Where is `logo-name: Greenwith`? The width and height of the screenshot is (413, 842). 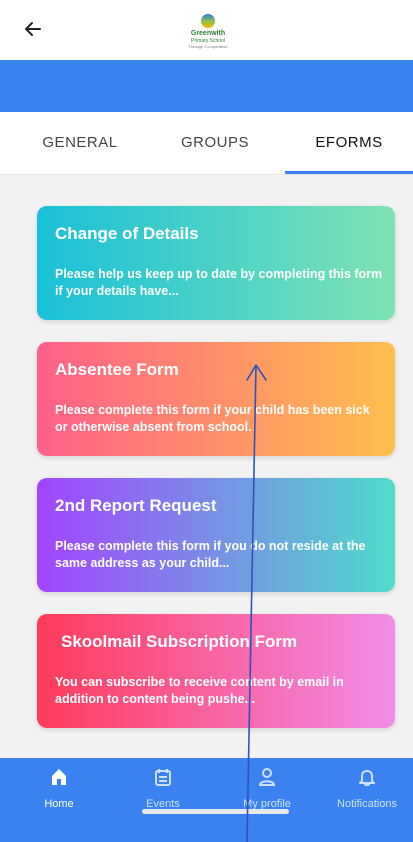 logo-name: Greenwith is located at coordinates (208, 33).